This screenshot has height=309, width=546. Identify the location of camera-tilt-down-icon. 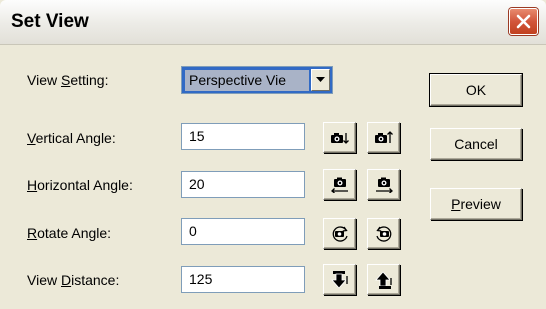
(339, 138).